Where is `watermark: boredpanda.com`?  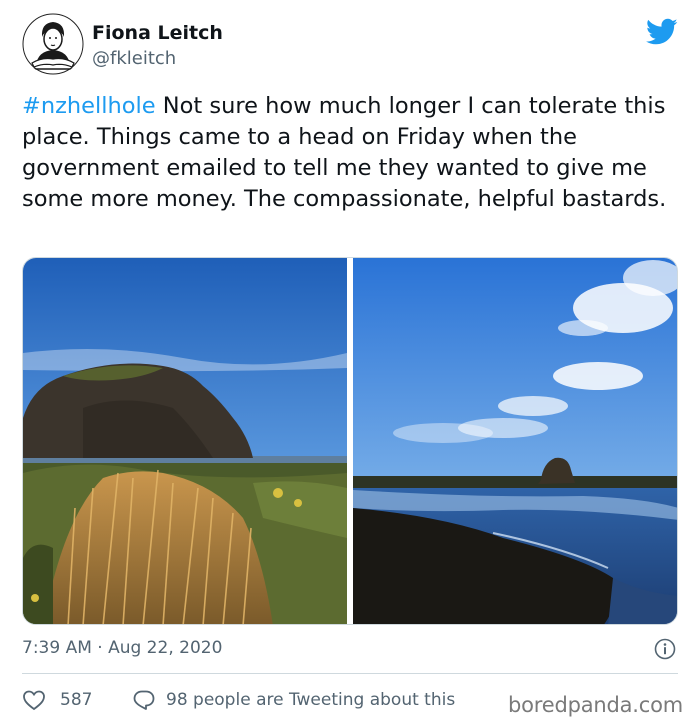
watermark: boredpanda.com is located at coordinates (596, 705).